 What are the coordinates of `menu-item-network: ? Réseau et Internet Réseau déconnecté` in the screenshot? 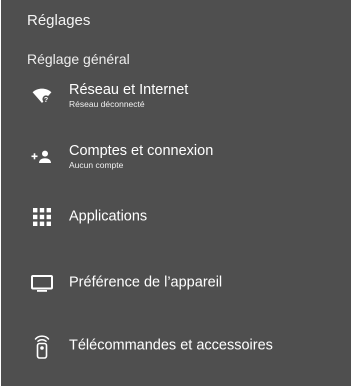 It's located at (186, 96).